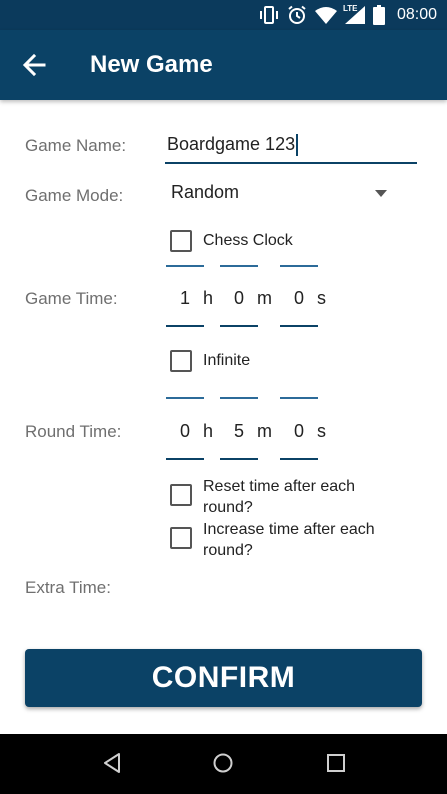  Describe the element at coordinates (227, 360) in the screenshot. I see `infinite-label: Infinite` at that location.